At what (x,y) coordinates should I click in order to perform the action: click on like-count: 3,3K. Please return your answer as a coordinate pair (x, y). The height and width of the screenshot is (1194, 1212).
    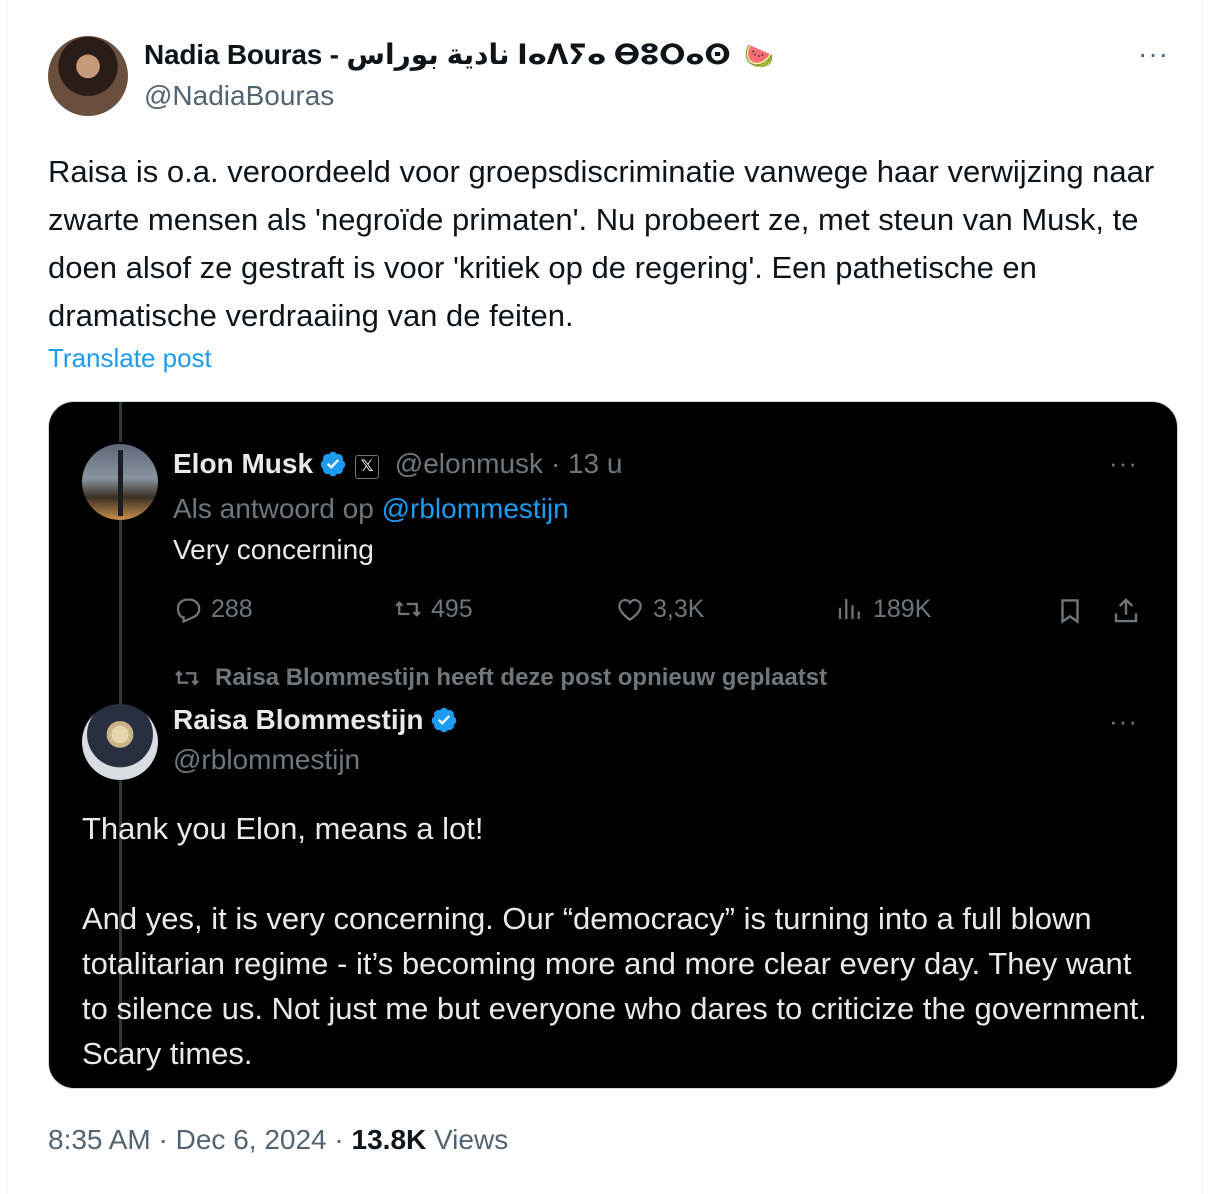
    Looking at the image, I should click on (679, 608).